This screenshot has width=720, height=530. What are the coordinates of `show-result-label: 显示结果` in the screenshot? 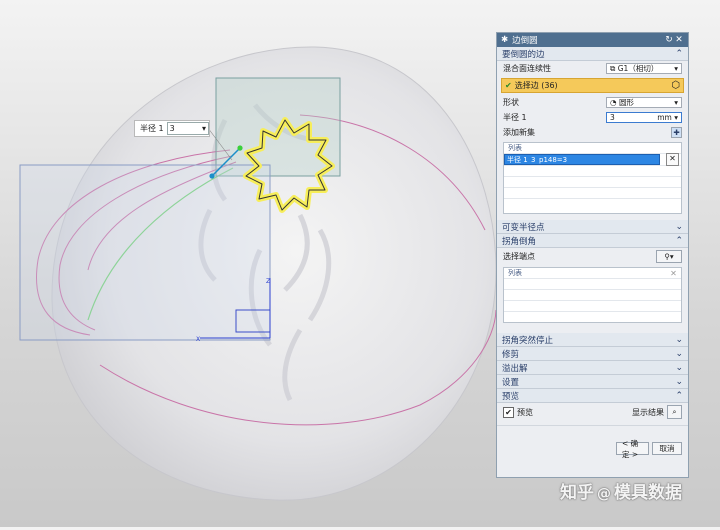 It's located at (648, 412).